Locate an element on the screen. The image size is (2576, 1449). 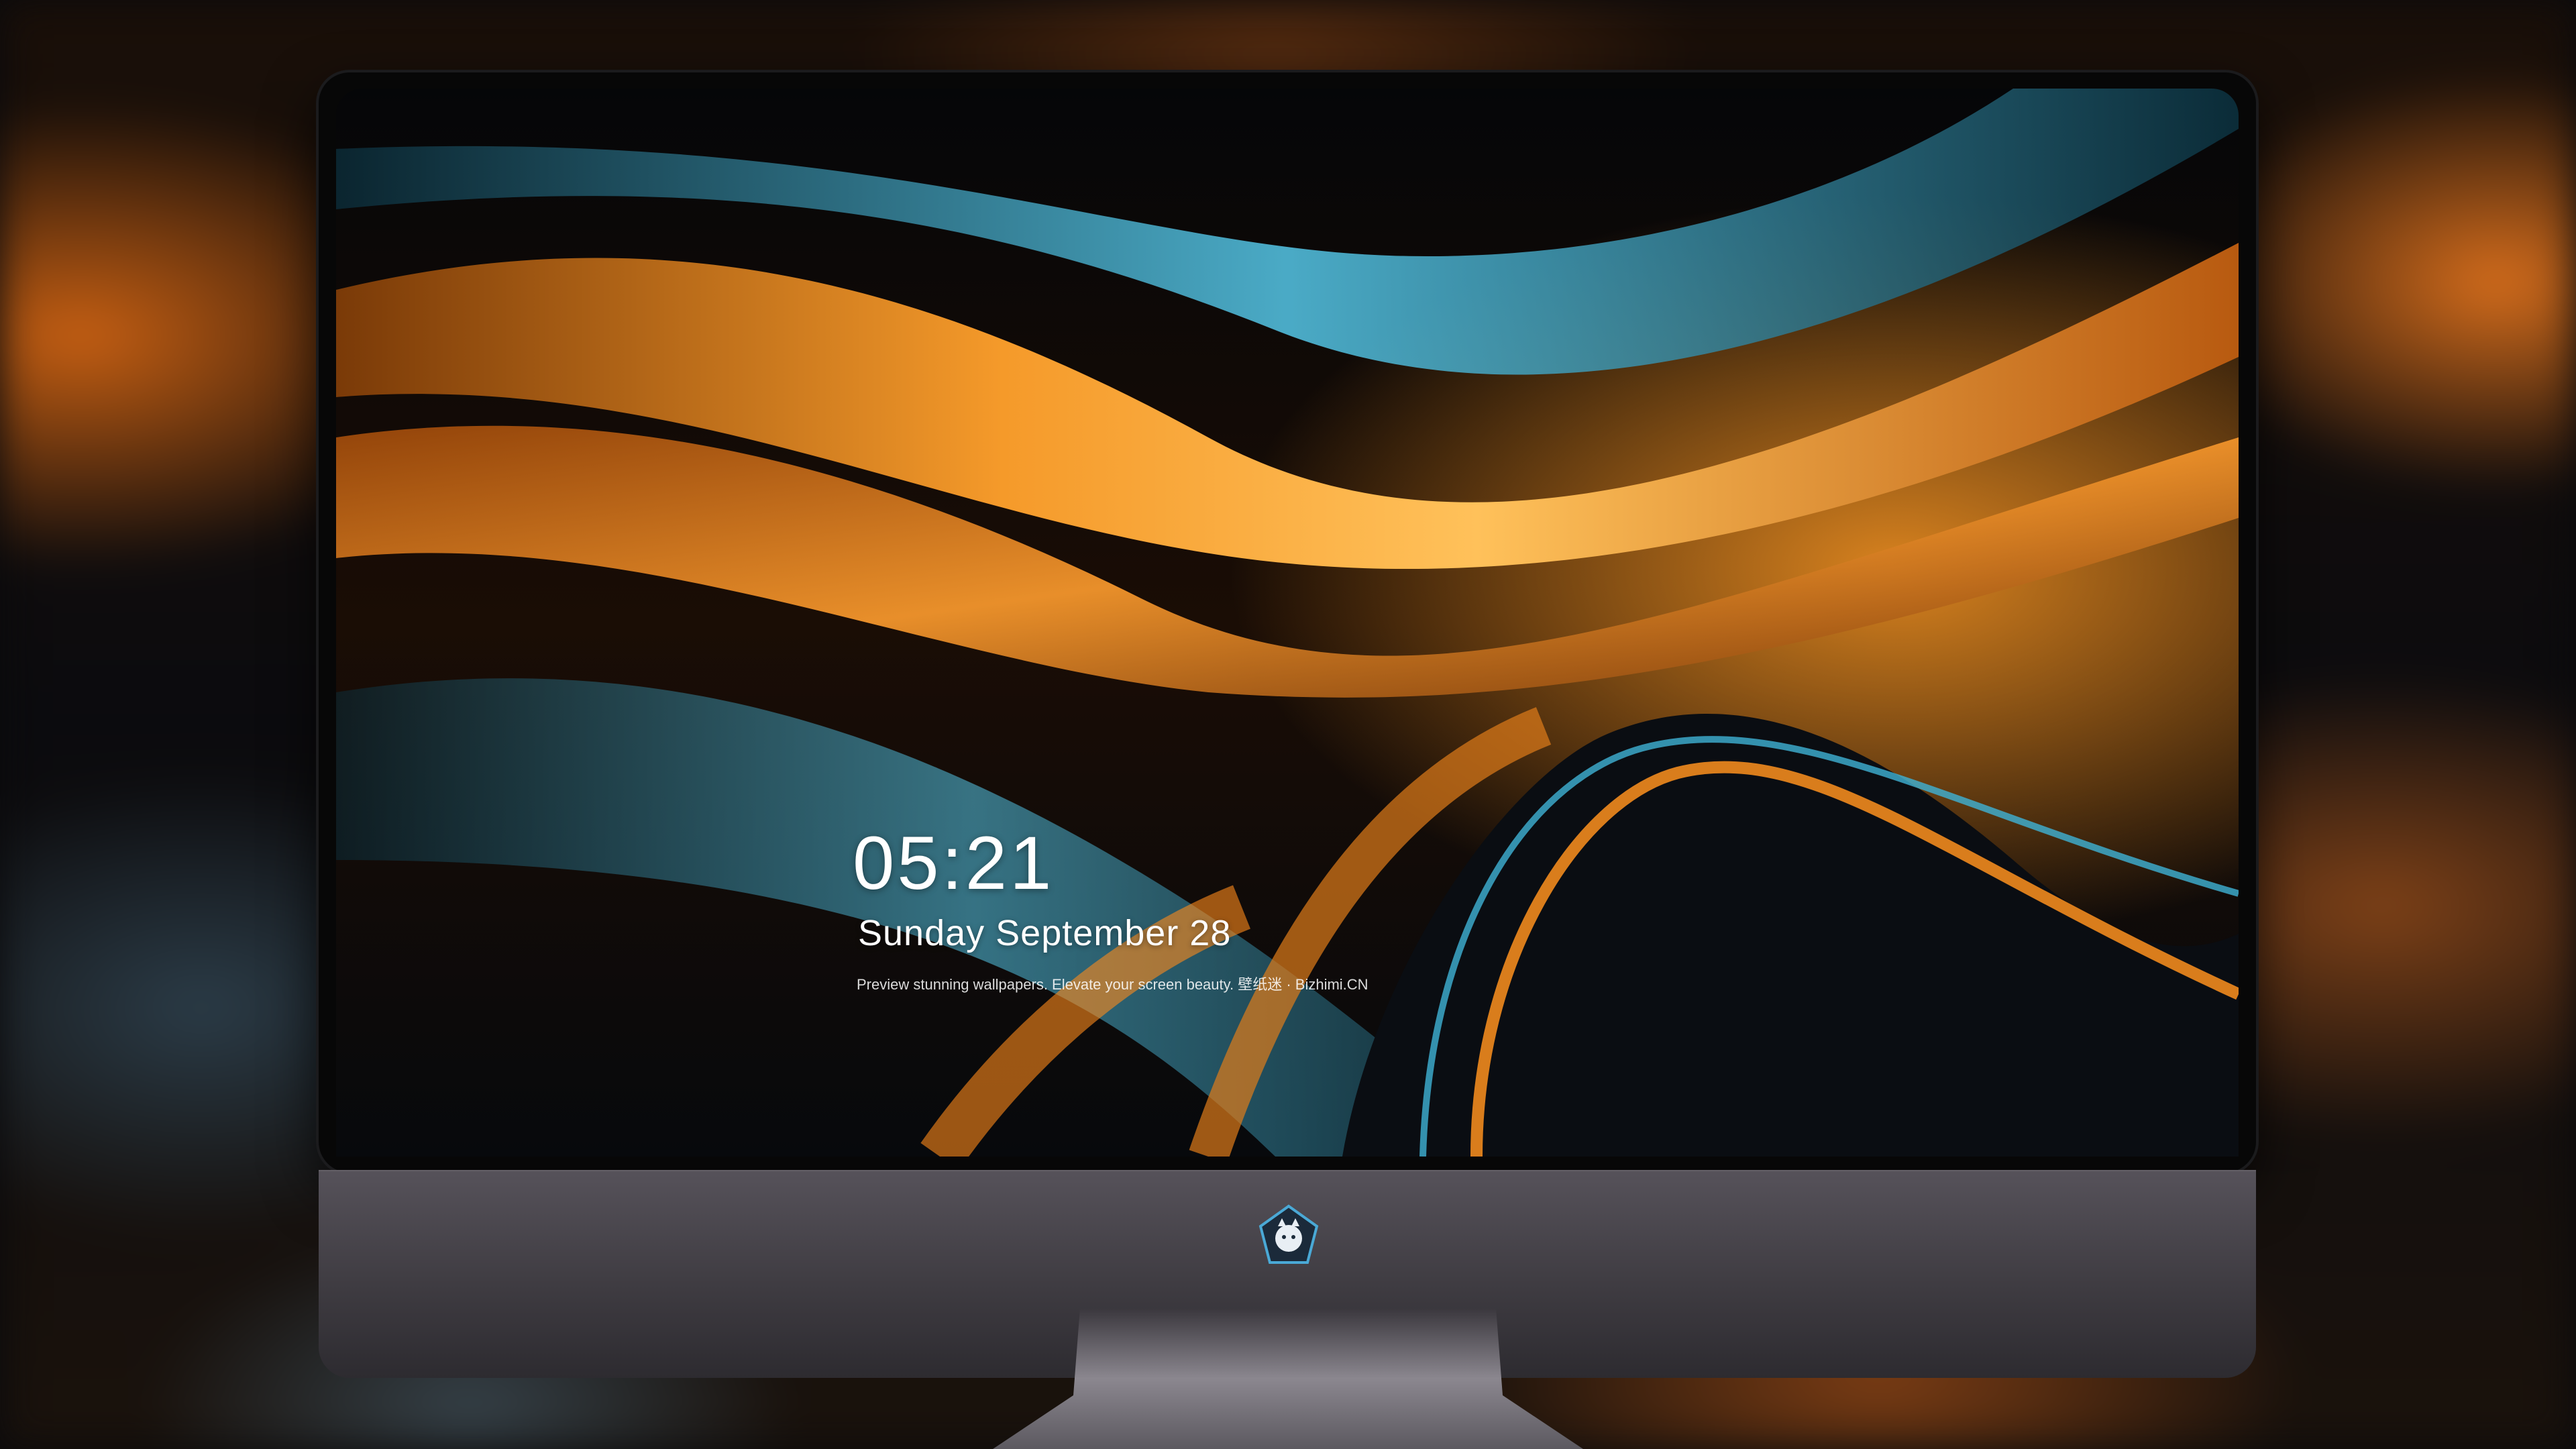
mascot-logo-icon is located at coordinates (1288, 1234).